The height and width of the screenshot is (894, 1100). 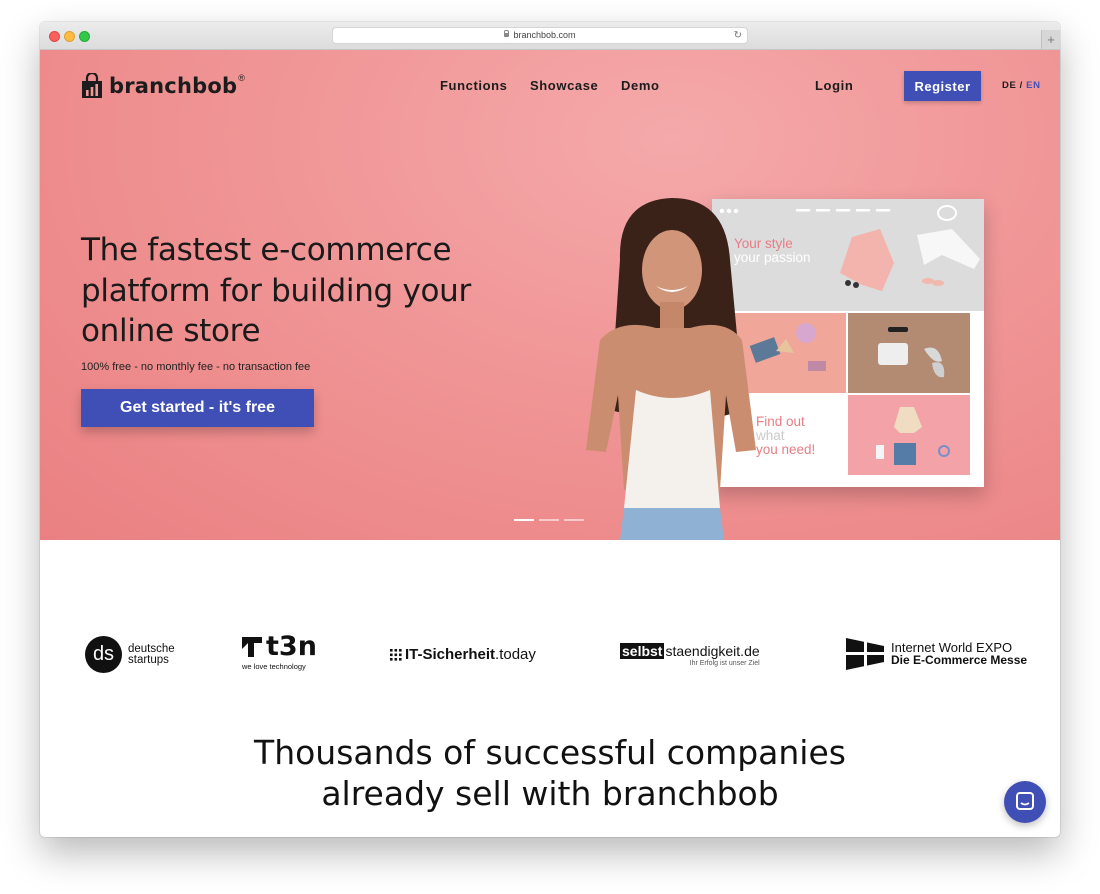 I want to click on chat-icon, so click(x=1025, y=801).